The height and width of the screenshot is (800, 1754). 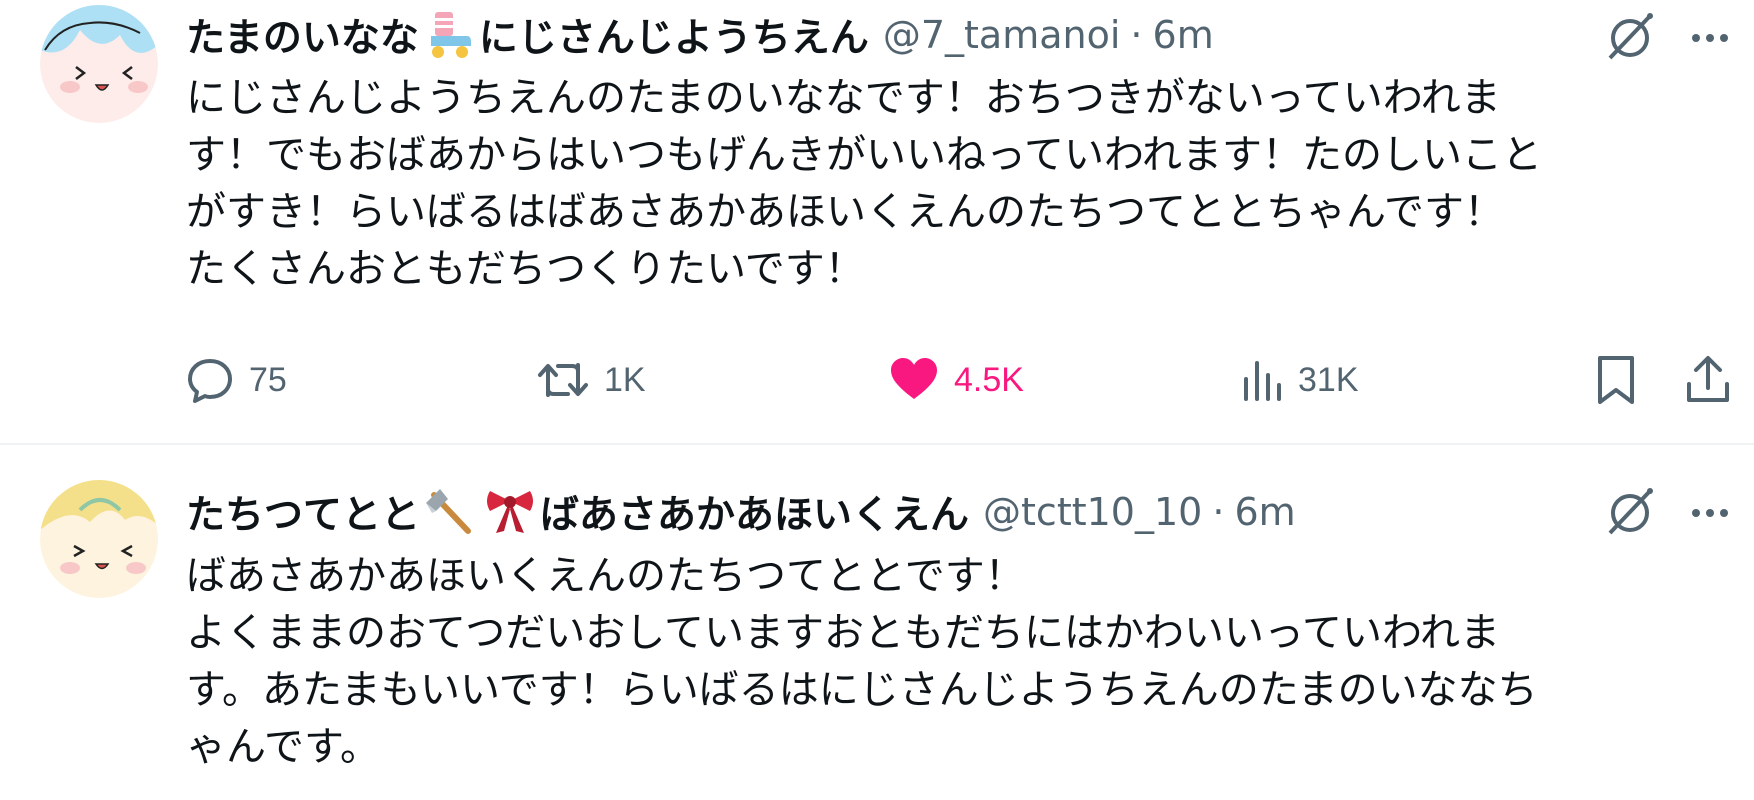 What do you see at coordinates (864, 155) in the screenshot?
I see `tweet-text-line: す！でもおばあからはいつもげんきがいいねっていわれます！たのしいこと` at bounding box center [864, 155].